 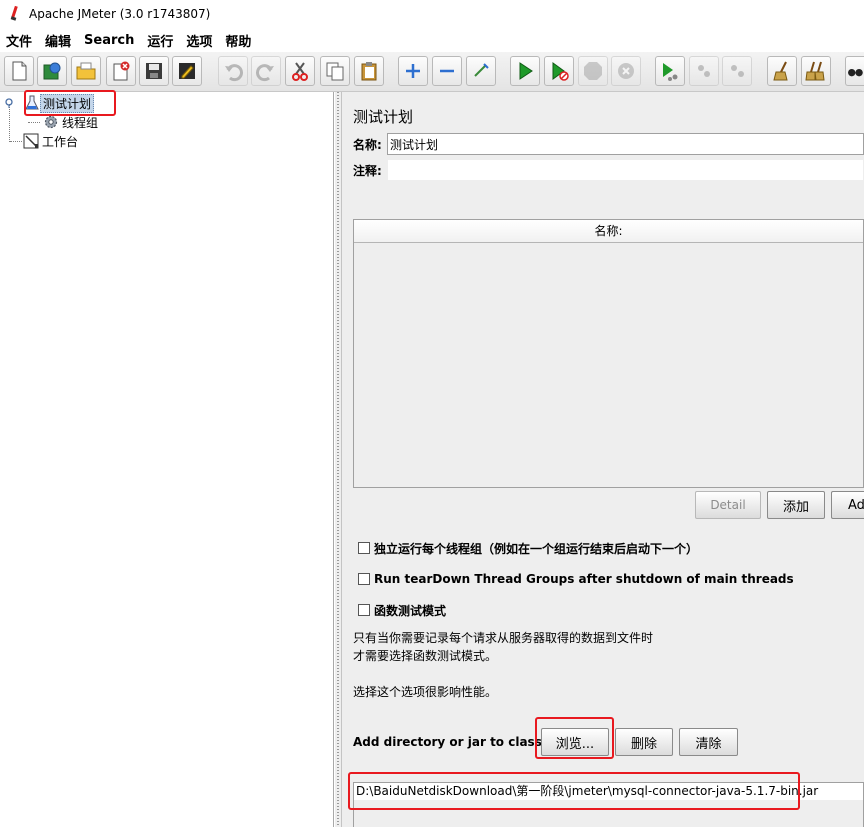 I want to click on shutdown-button, so click(x=626, y=71).